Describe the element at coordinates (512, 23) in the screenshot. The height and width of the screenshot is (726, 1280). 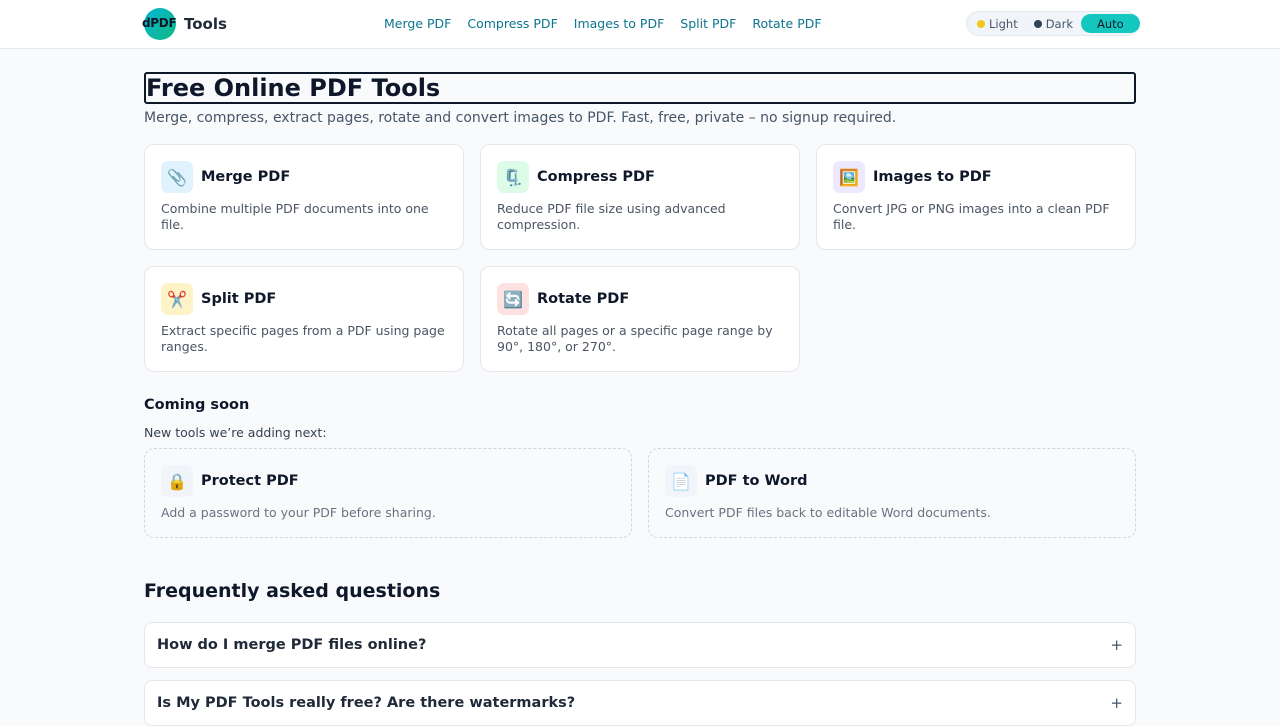
I see `nav-compress-pdf: Compress PDF` at that location.